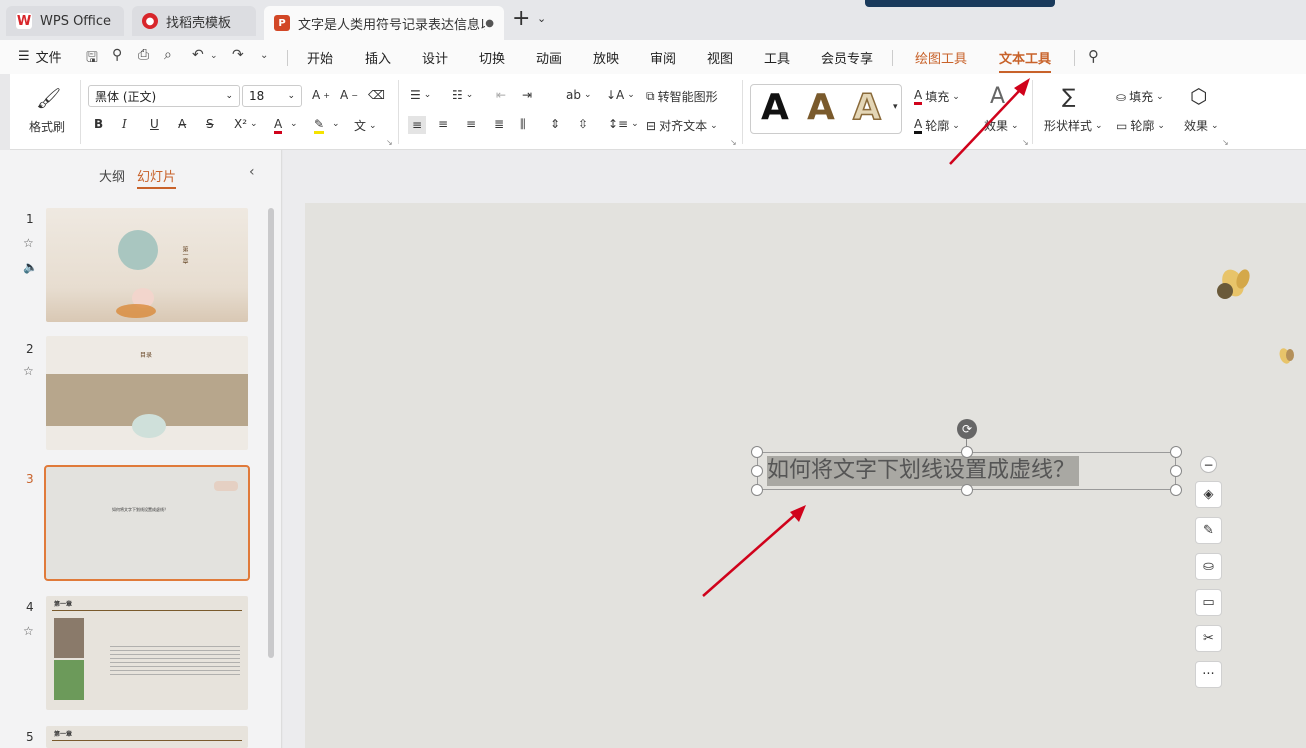 This screenshot has width=1306, height=748. What do you see at coordinates (866, 107) in the screenshot?
I see `style-outline-a: A` at bounding box center [866, 107].